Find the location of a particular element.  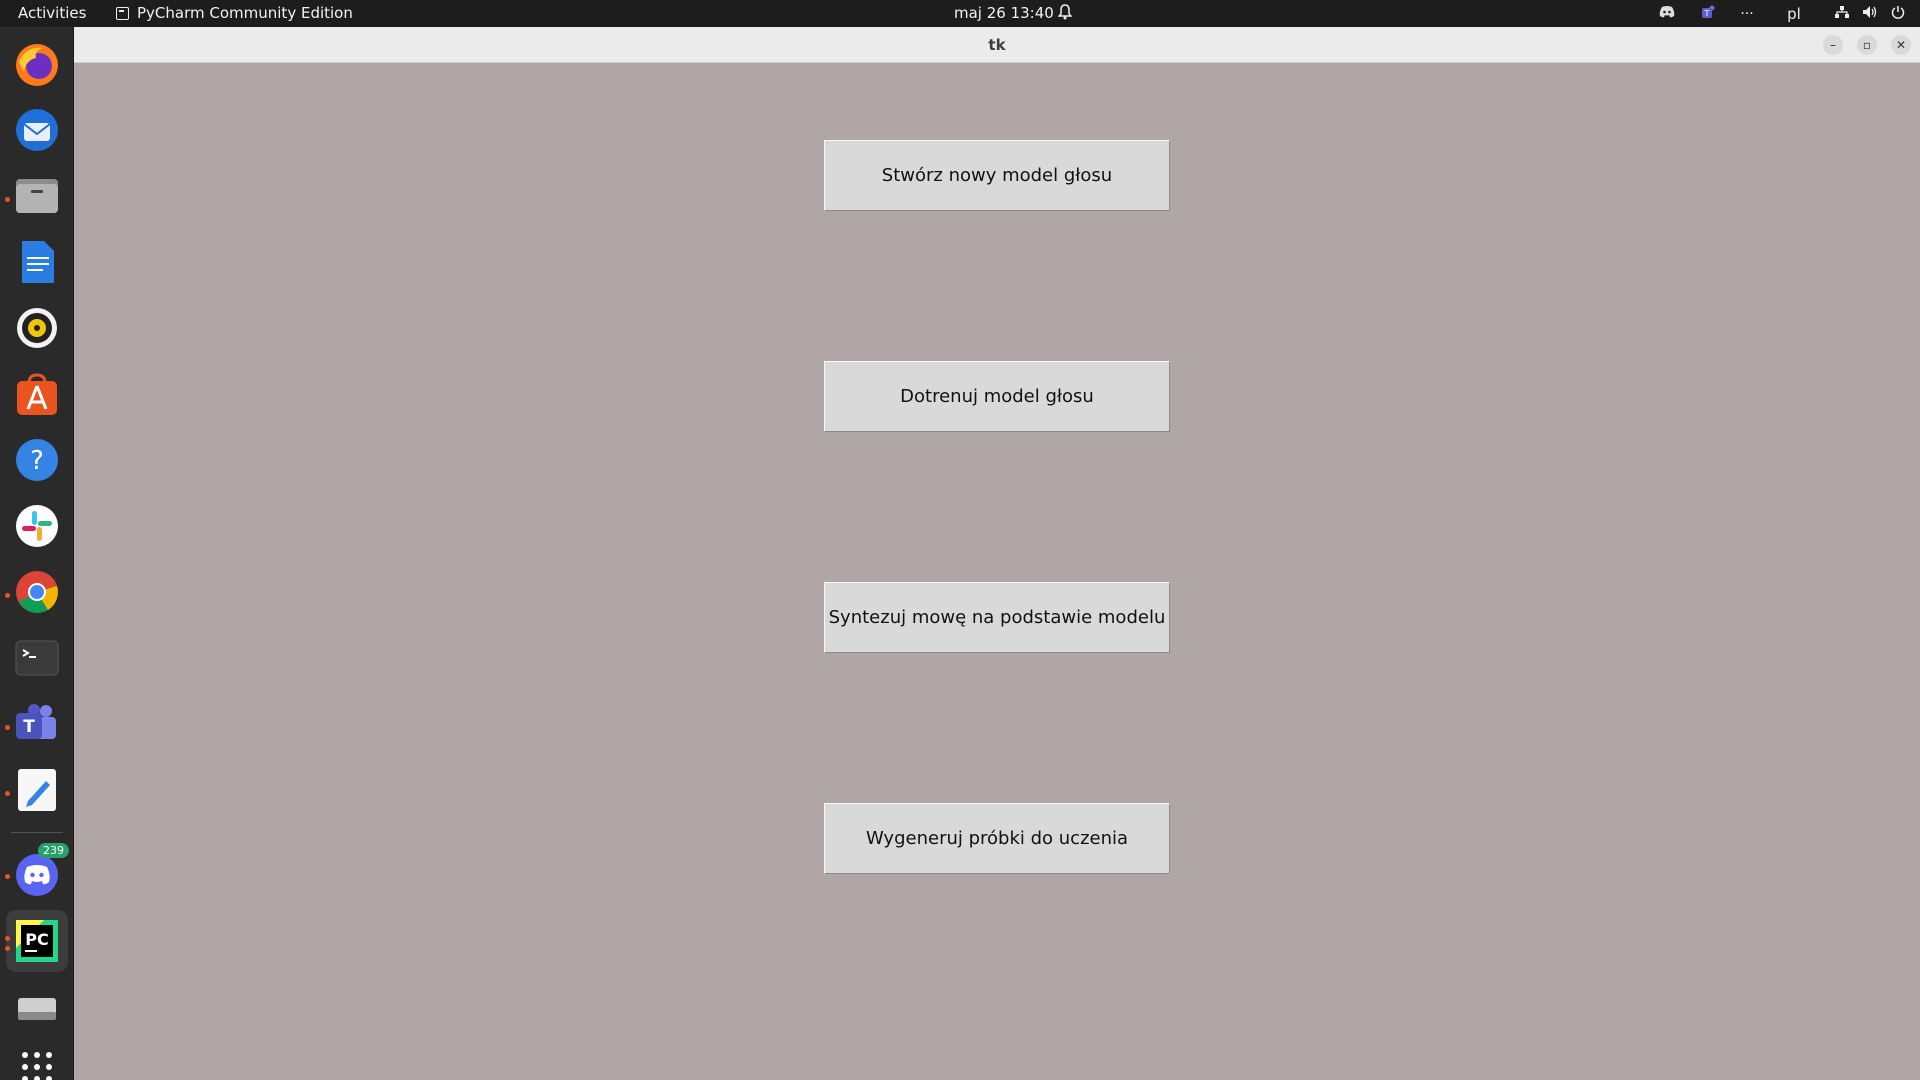

system-tray: T ··· pl is located at coordinates (1782, 13).